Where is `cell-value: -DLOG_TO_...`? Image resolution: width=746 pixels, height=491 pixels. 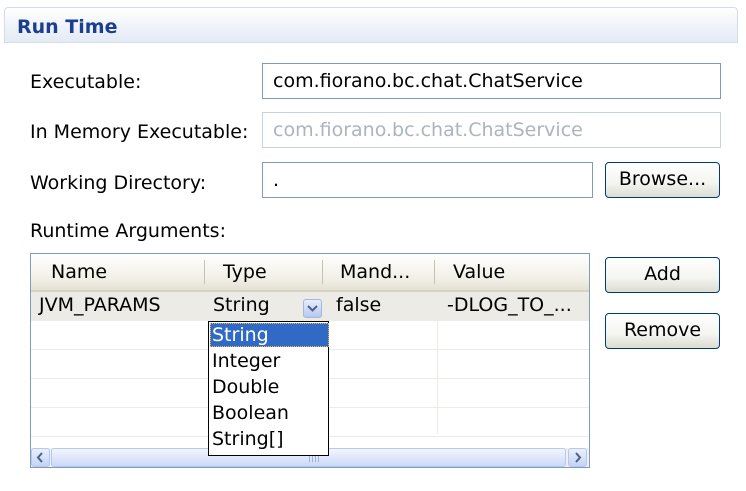 cell-value: -DLOG_TO_... is located at coordinates (509, 305).